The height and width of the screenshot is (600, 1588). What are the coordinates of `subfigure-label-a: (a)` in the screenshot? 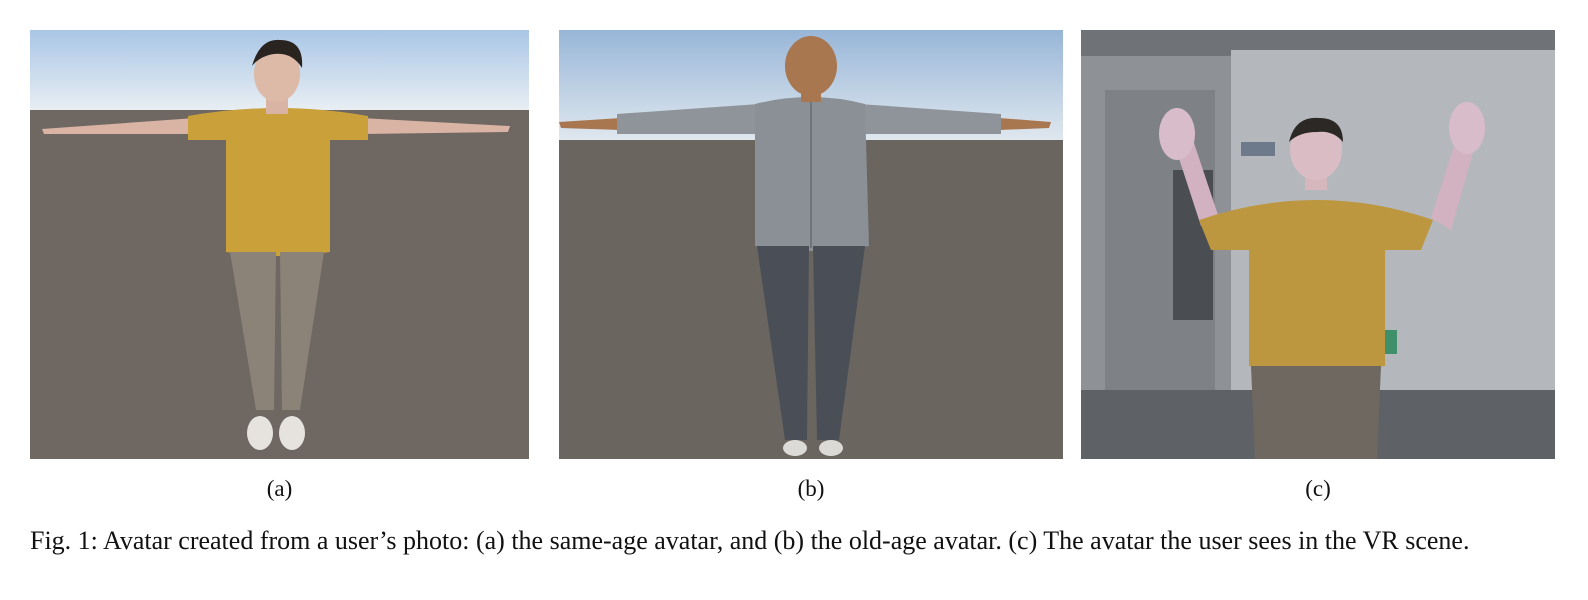 It's located at (279, 488).